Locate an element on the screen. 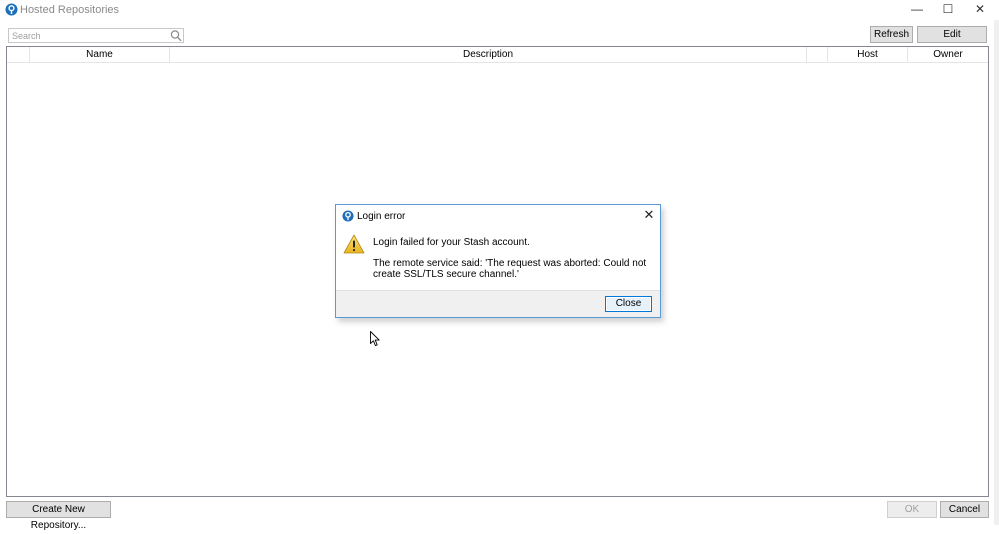 This screenshot has height=534, width=999. ok-button: OK is located at coordinates (912, 509).